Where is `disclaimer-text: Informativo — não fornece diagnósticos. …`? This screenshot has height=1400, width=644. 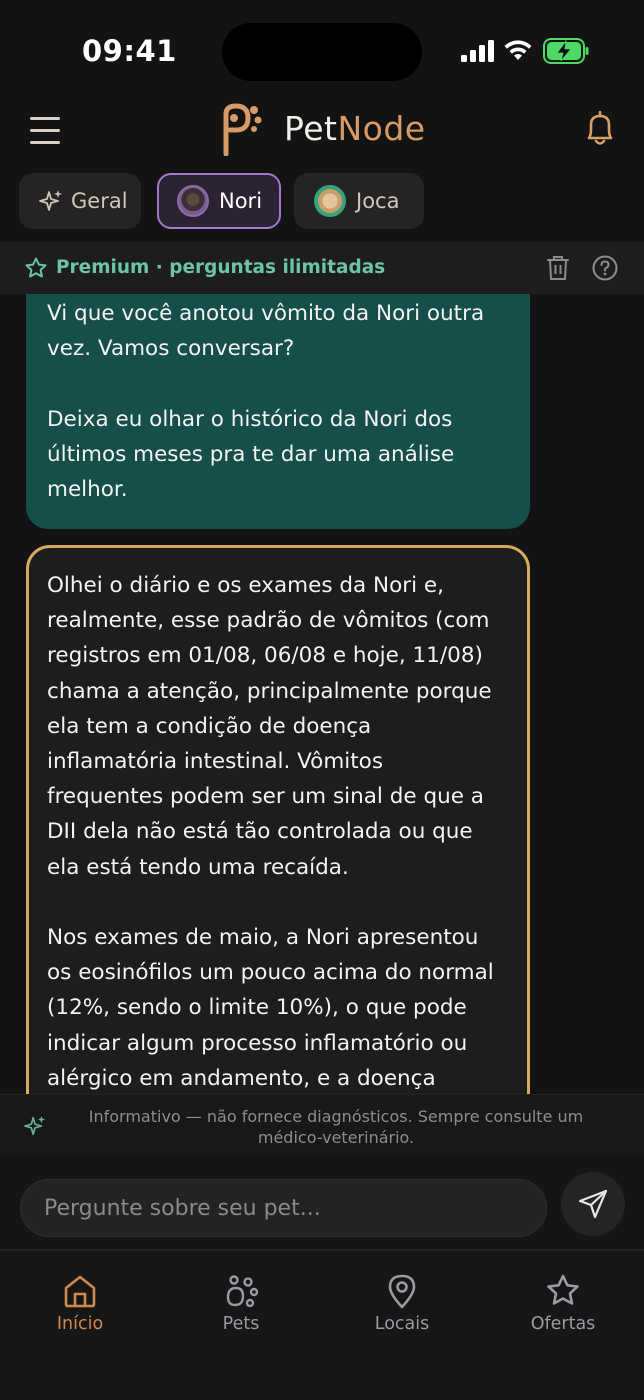
disclaimer-text: Informativo — não fornece diagnósticos. … is located at coordinates (336, 1127).